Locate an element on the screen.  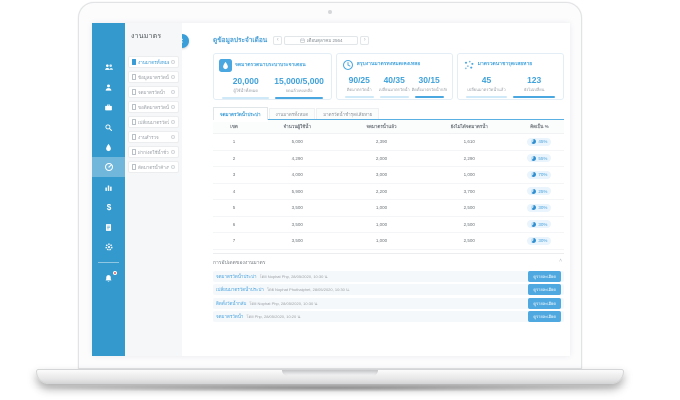
table-cell: 2,000 is located at coordinates (381, 158).